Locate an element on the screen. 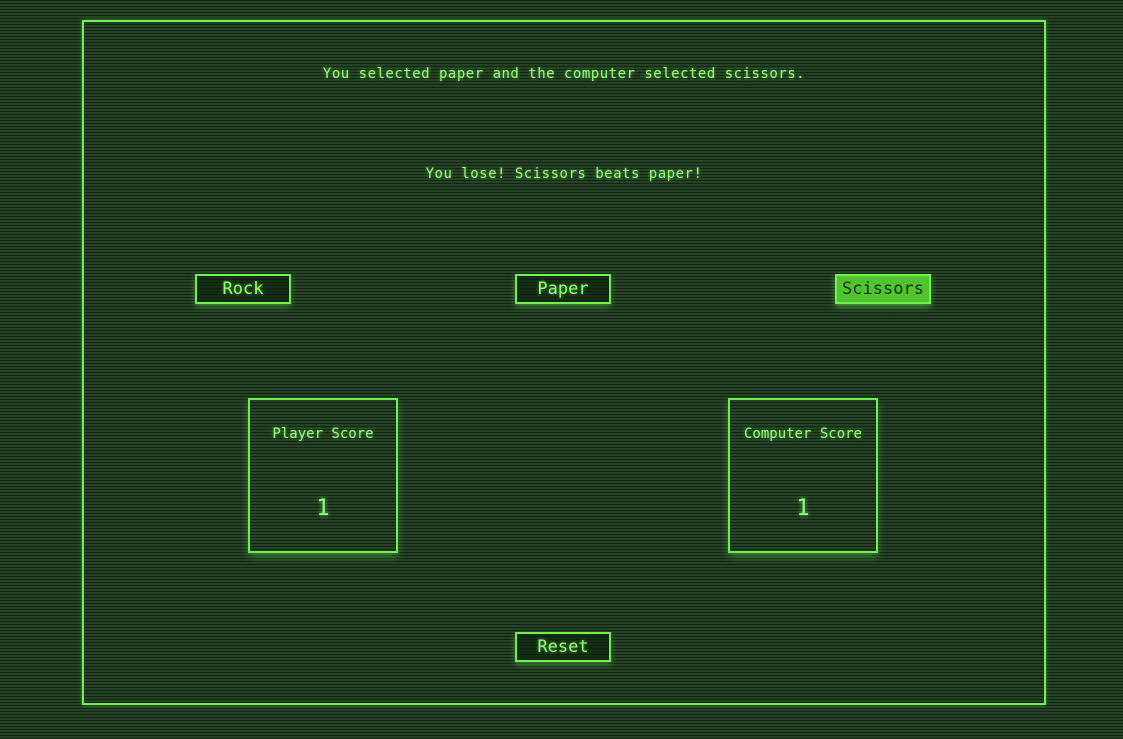  computer-score-label: Computer Score is located at coordinates (802, 434).